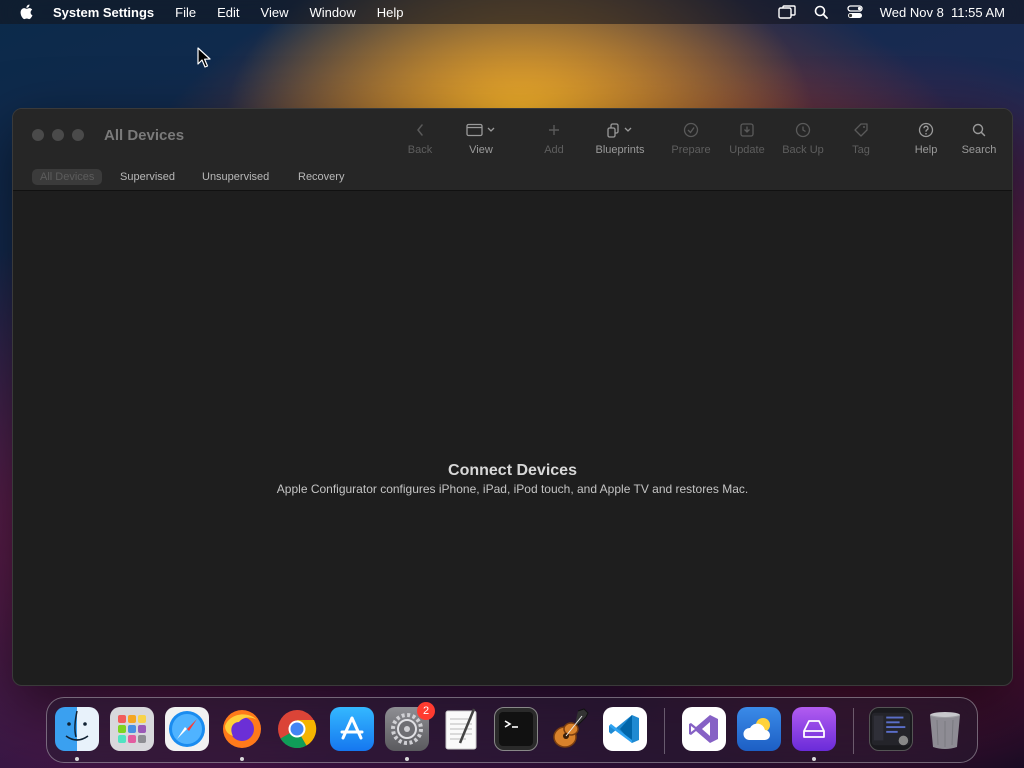  I want to click on control-center-icon, so click(855, 12).